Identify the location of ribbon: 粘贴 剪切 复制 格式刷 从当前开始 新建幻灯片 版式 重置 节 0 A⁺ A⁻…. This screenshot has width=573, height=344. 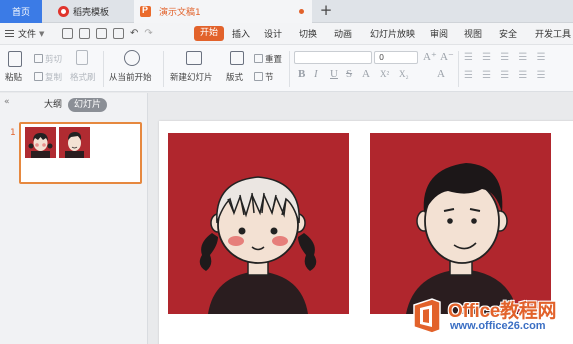
(286, 68).